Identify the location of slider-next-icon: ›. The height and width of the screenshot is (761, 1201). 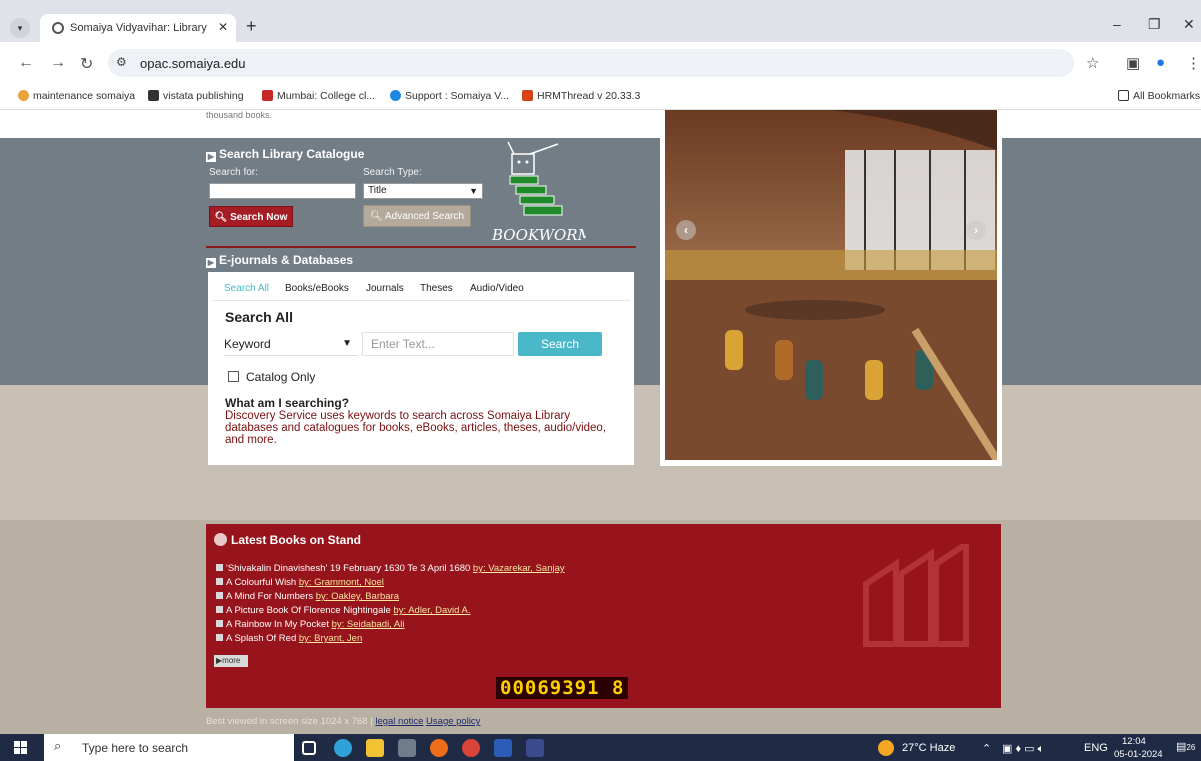
(976, 230).